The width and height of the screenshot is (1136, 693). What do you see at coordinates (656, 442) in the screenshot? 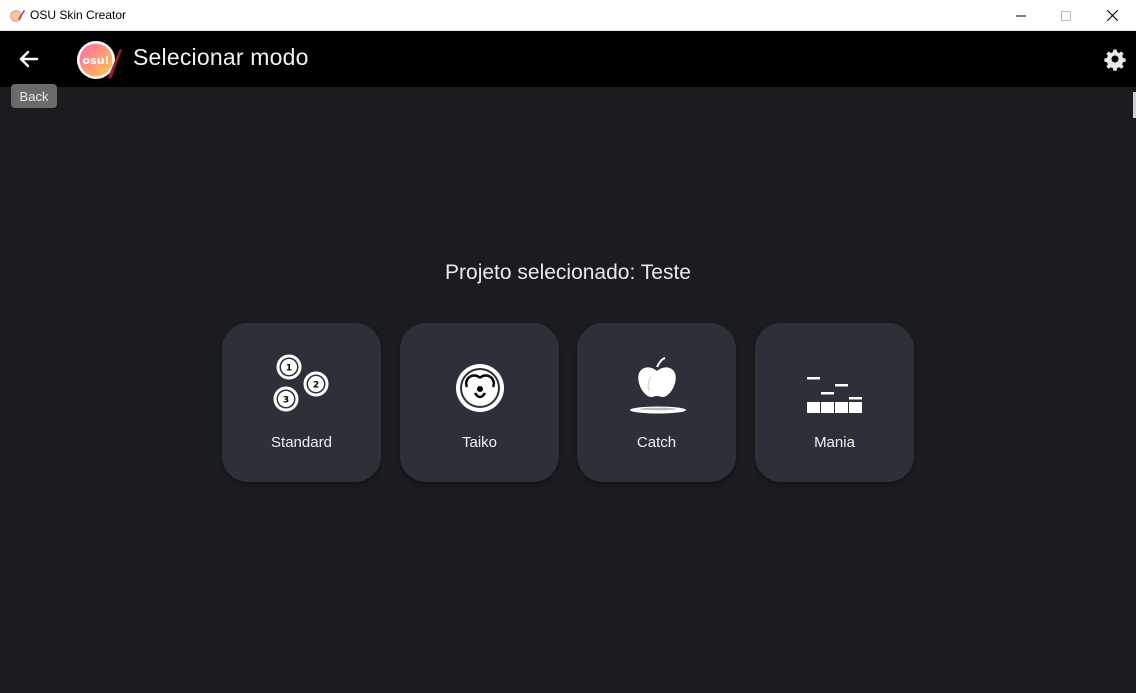
I see `mode-label-catch: Catch` at bounding box center [656, 442].